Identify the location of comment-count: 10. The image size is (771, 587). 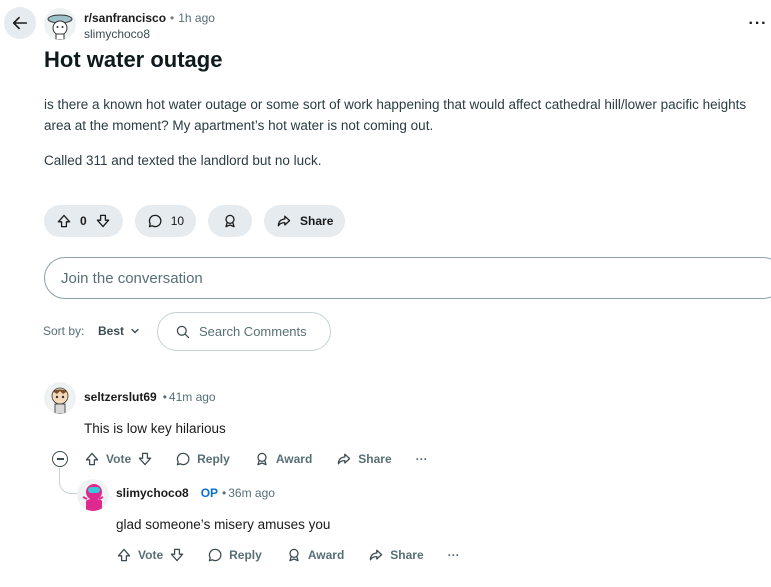
(177, 221).